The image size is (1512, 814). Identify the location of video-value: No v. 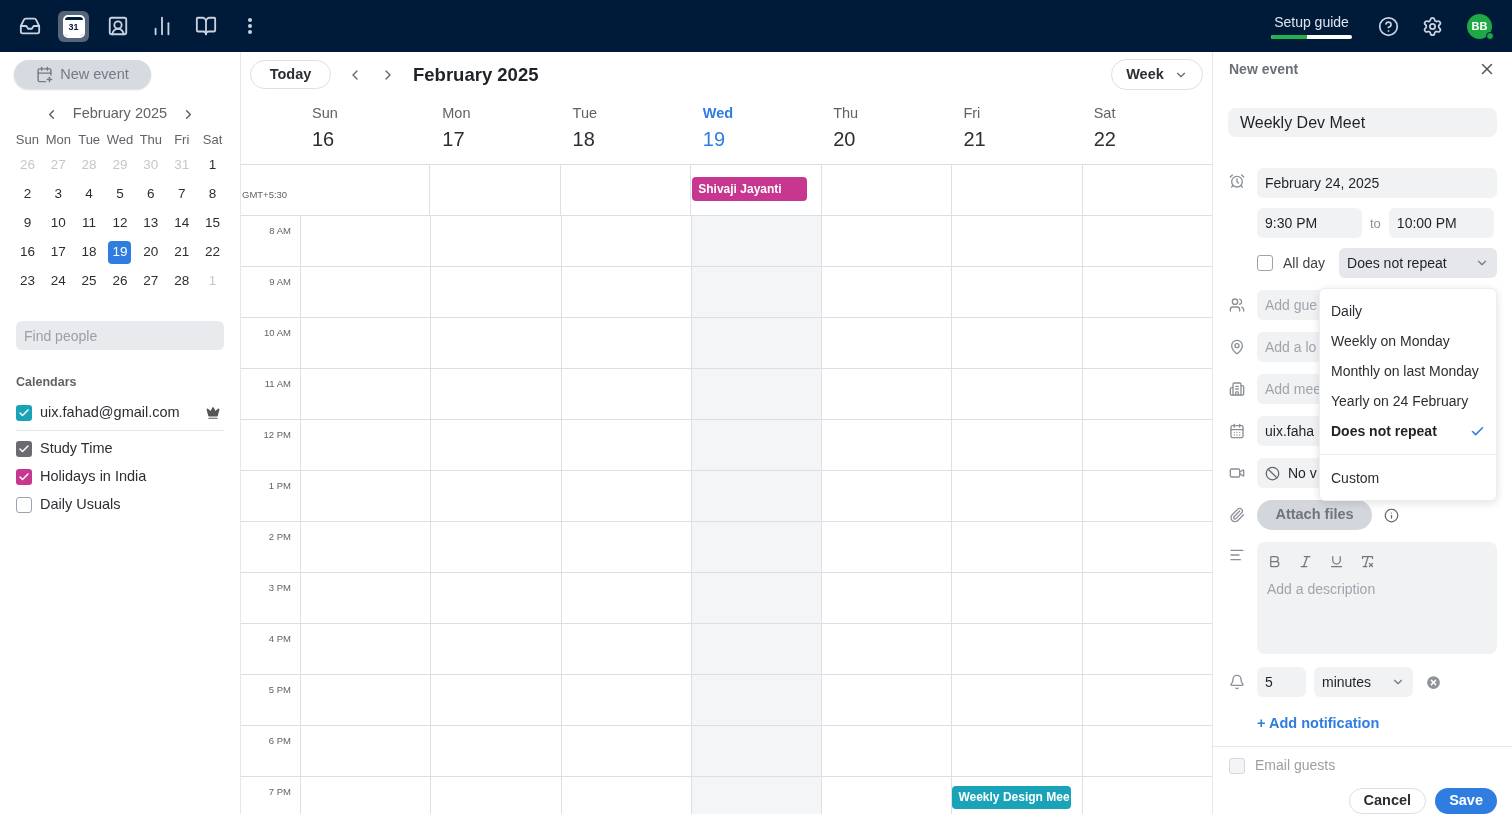
(1302, 473).